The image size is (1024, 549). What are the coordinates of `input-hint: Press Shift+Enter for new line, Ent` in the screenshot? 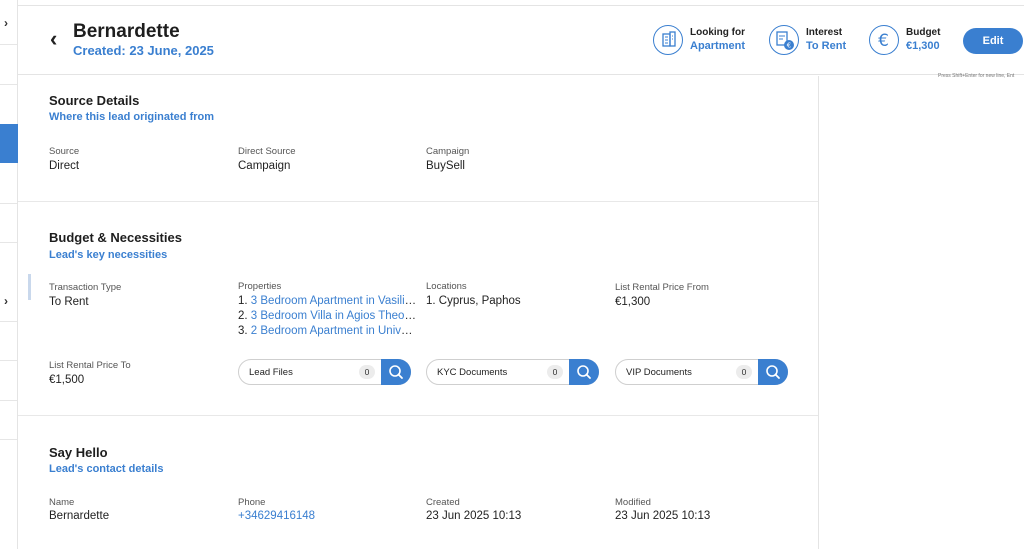 It's located at (976, 76).